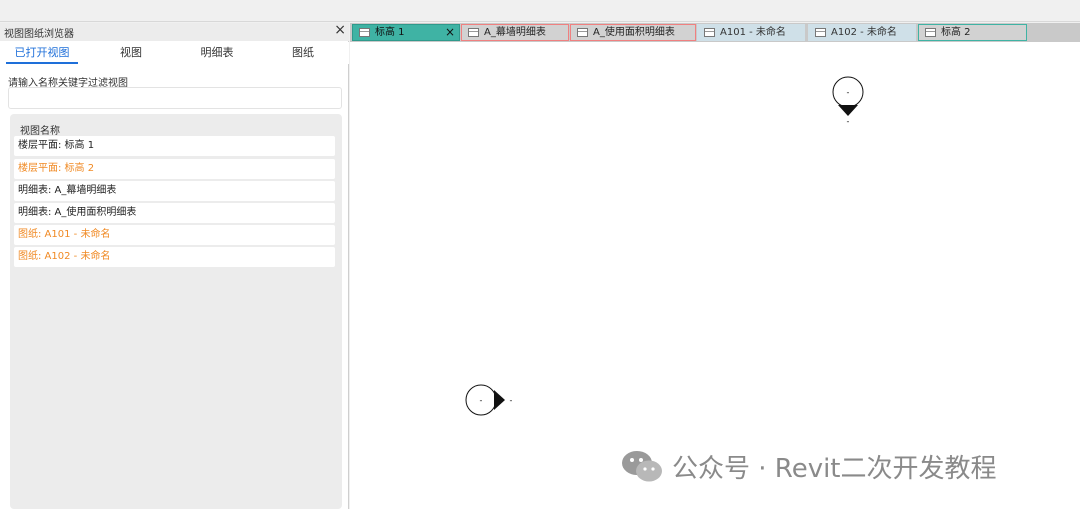 This screenshot has width=1080, height=509. Describe the element at coordinates (390, 32) in the screenshot. I see `doc-tab-label: 标高 1` at that location.